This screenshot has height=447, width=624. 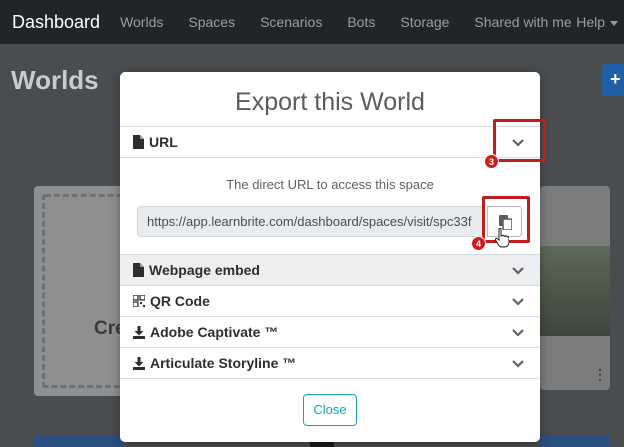 What do you see at coordinates (223, 363) in the screenshot?
I see `accordion-articulate-storyline-label: Articulate Storyline ™` at bounding box center [223, 363].